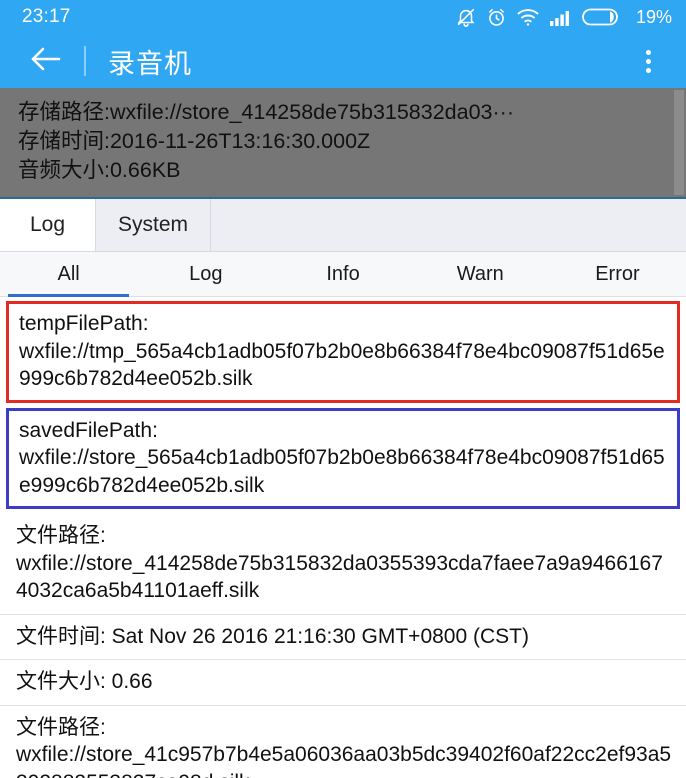 This screenshot has height=778, width=686. Describe the element at coordinates (99, 170) in the screenshot. I see `info-audio-size: 音频大小:0.66KB` at that location.